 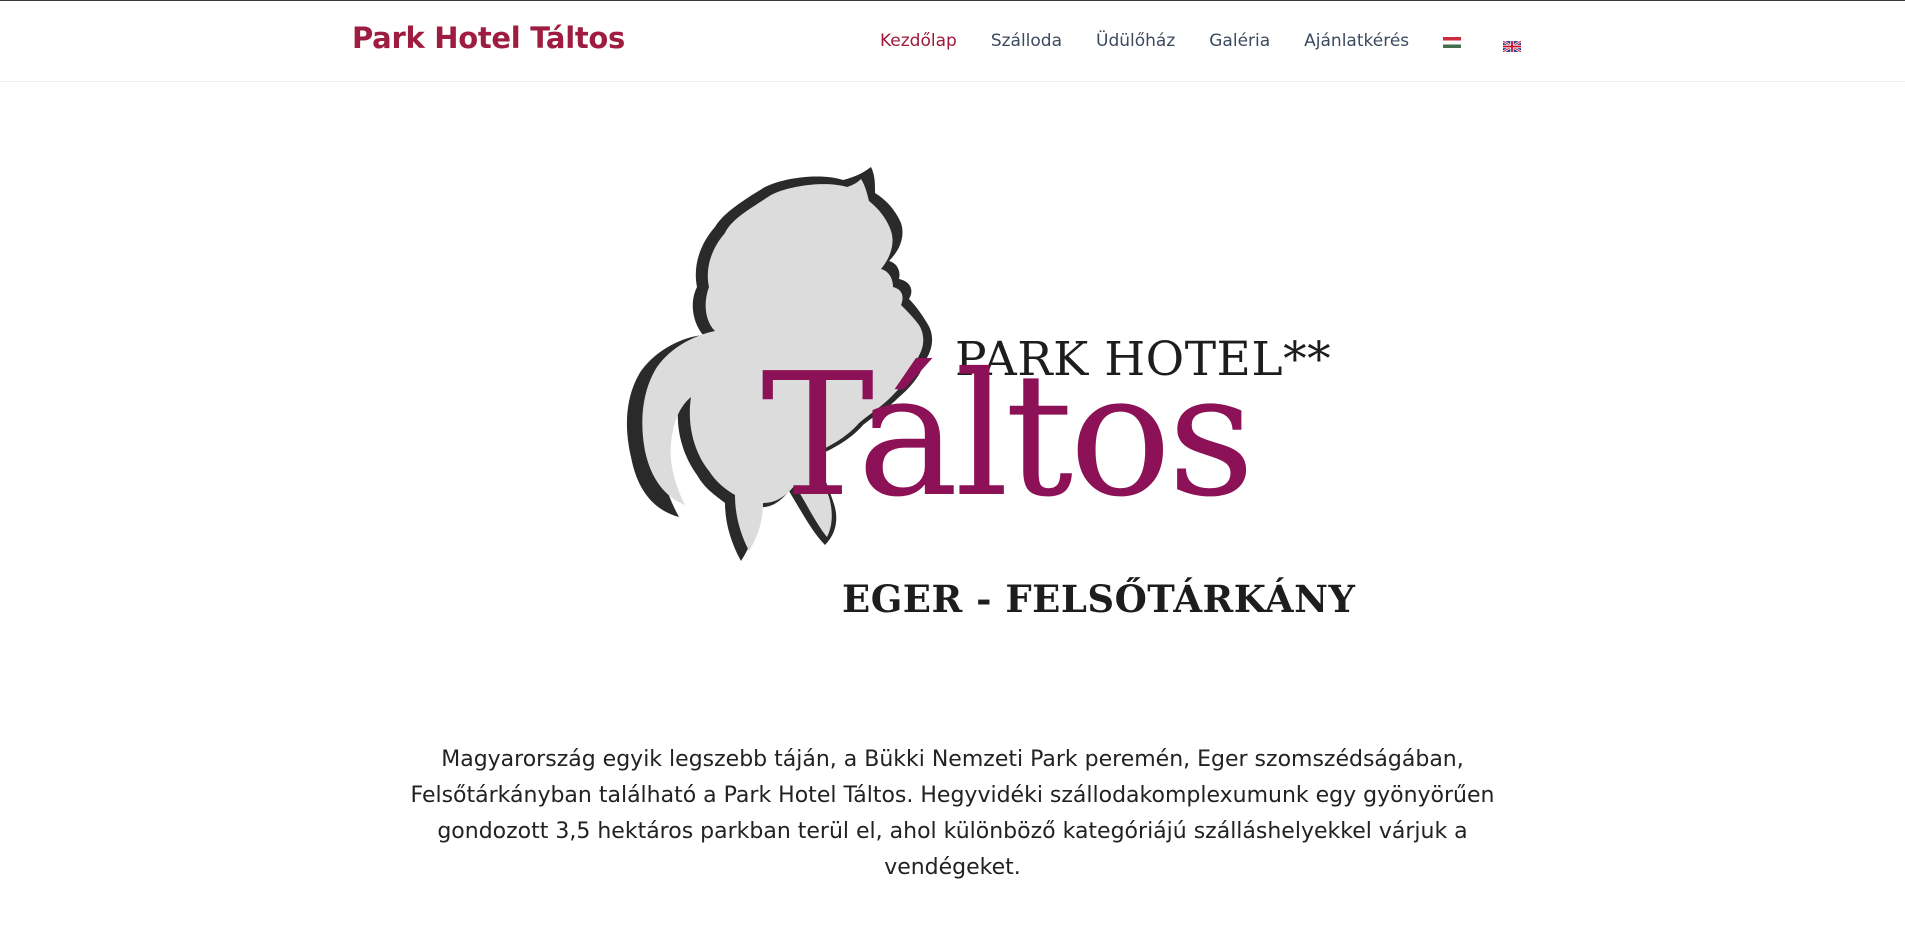 What do you see at coordinates (1099, 599) in the screenshot?
I see `logo-location: EGER - FELSŐTÁRKÁNY` at bounding box center [1099, 599].